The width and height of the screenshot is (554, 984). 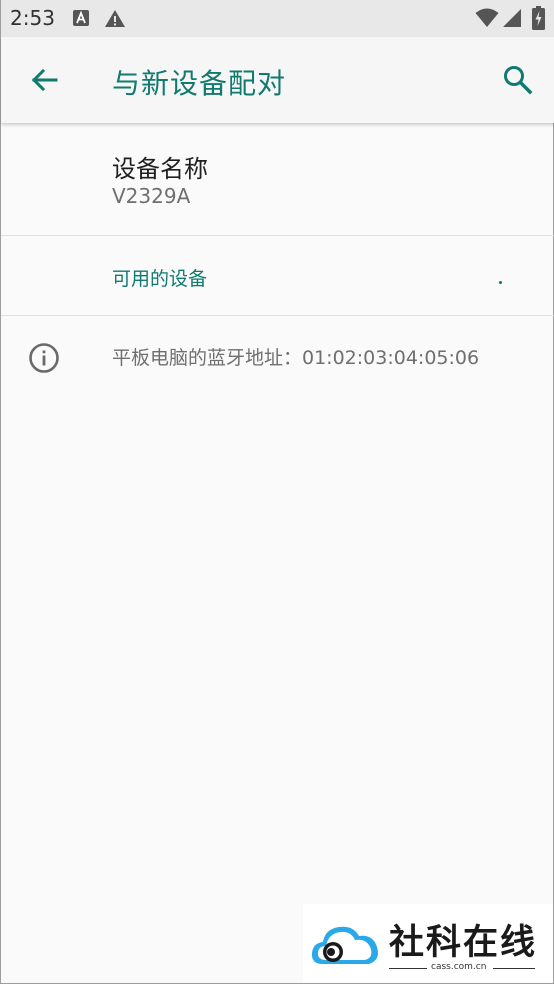 I want to click on watermark-domain: cass.com.cn, so click(x=459, y=967).